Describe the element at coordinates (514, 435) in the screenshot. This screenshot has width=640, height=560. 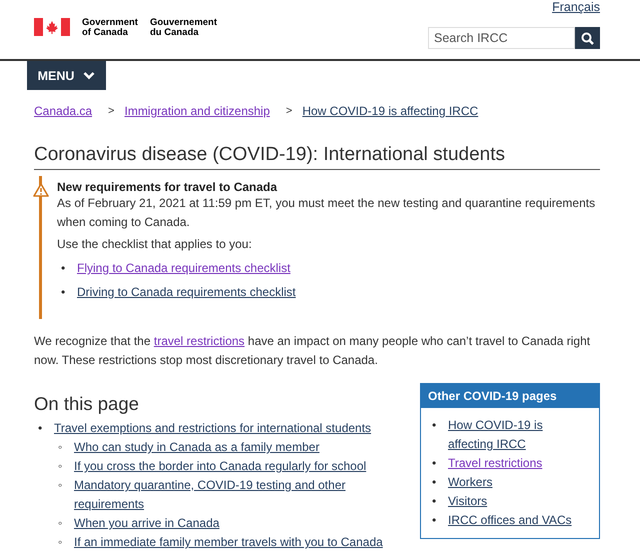
I see `related-page-link: How COVID-19 is affecting IRCC` at that location.